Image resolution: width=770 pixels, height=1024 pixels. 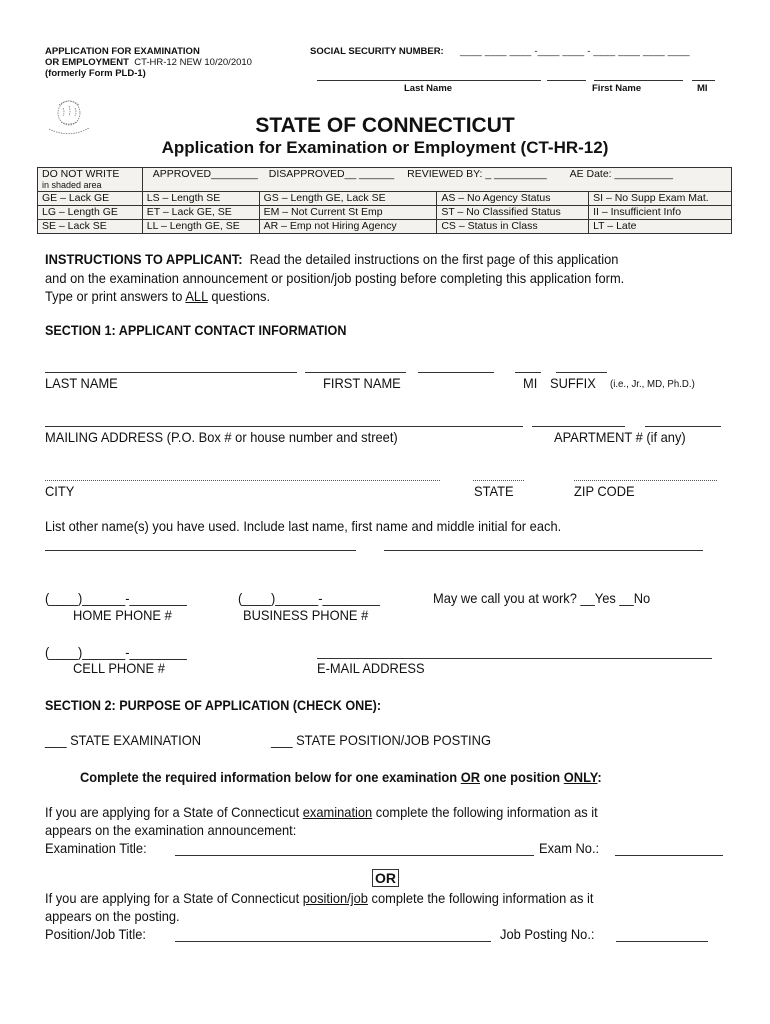 I want to click on exam-text-end: complete the following information as it, so click(x=485, y=812).